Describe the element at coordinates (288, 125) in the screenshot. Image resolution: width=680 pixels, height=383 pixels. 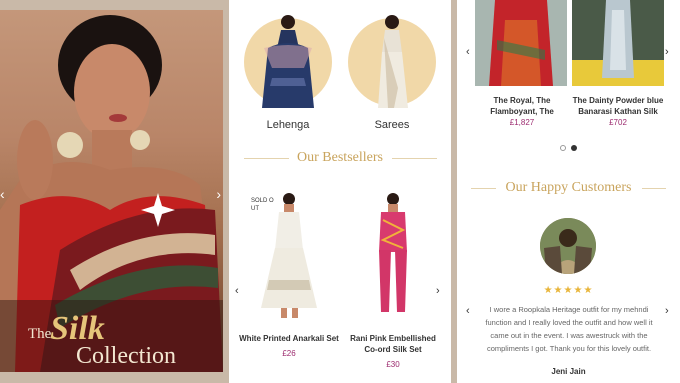
I see `category-lehenga-label: Lehenga` at that location.